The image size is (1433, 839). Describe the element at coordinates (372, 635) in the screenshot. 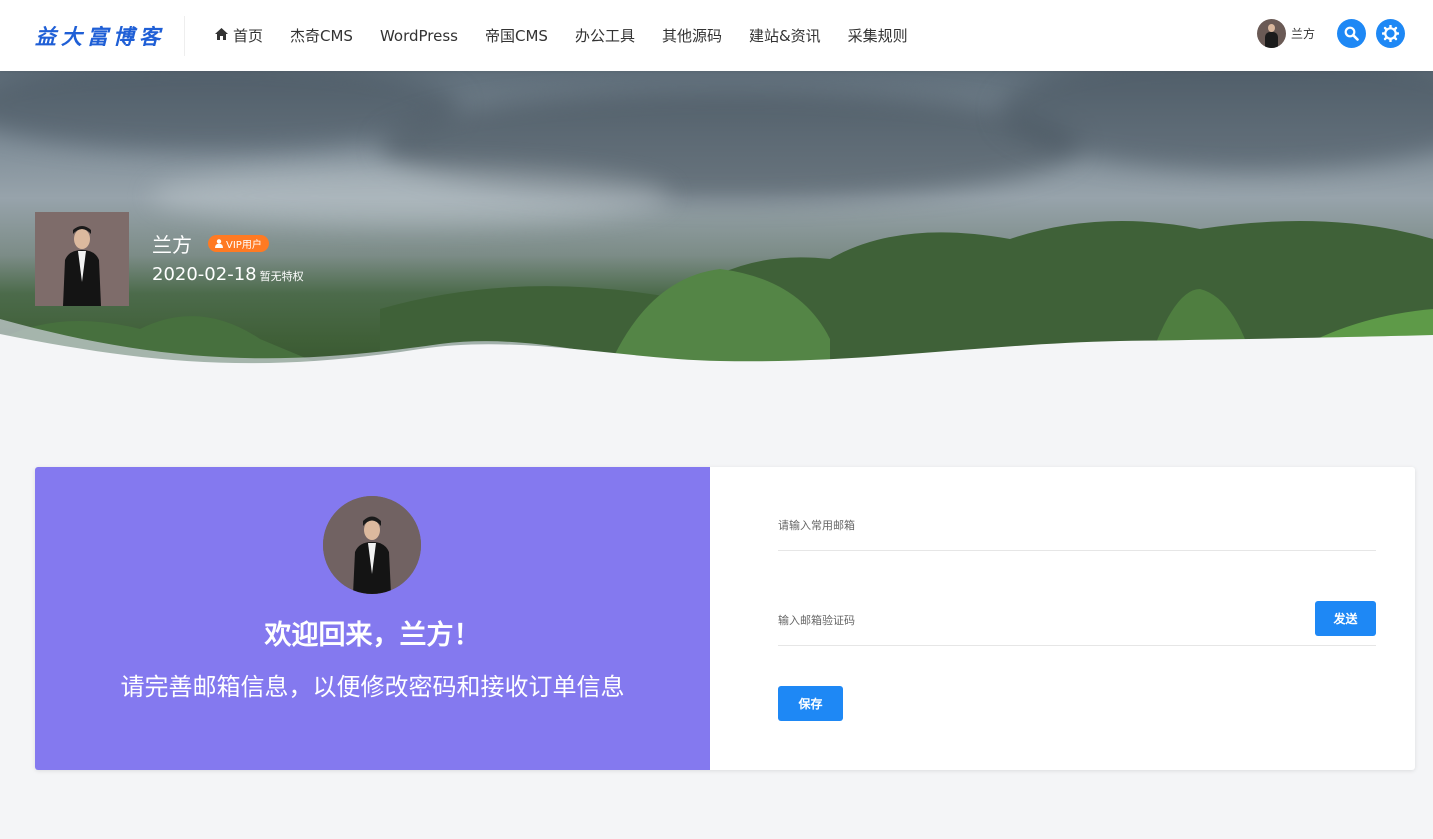

I see `welcome-title: 欢迎回来，兰方！` at that location.